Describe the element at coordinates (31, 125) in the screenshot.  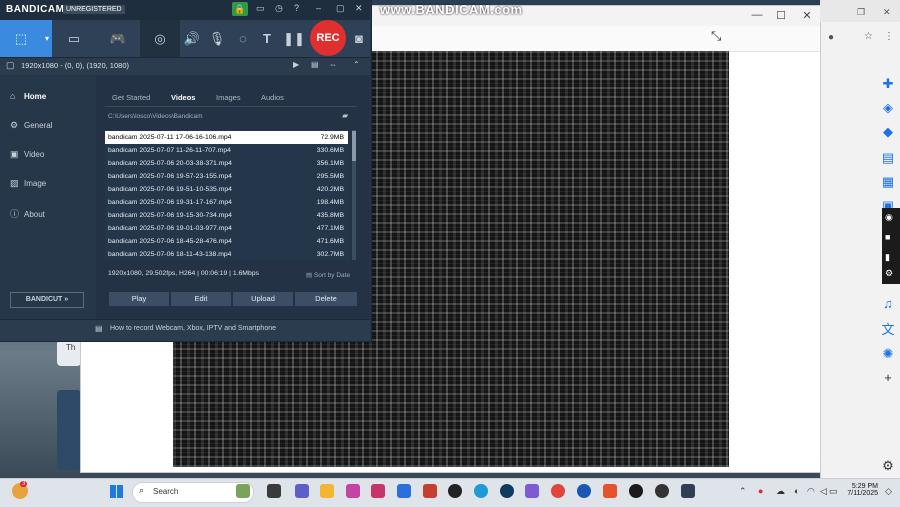
I see `sidebar-item-general: ⚙ General` at that location.